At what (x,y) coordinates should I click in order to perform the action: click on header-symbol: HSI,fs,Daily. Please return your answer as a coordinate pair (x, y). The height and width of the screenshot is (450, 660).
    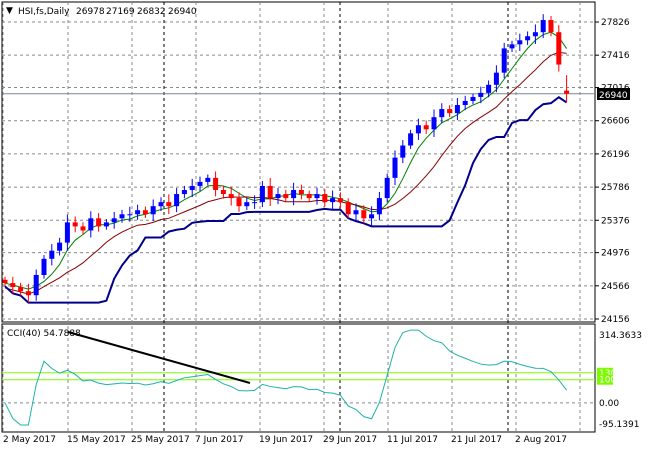
    Looking at the image, I should click on (44, 12).